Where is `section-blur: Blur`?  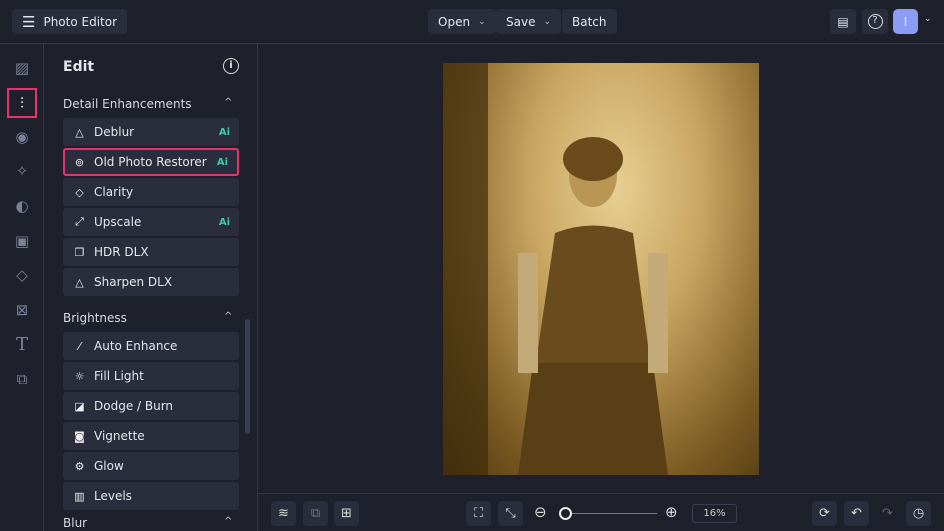
section-blur: Blur is located at coordinates (75, 523).